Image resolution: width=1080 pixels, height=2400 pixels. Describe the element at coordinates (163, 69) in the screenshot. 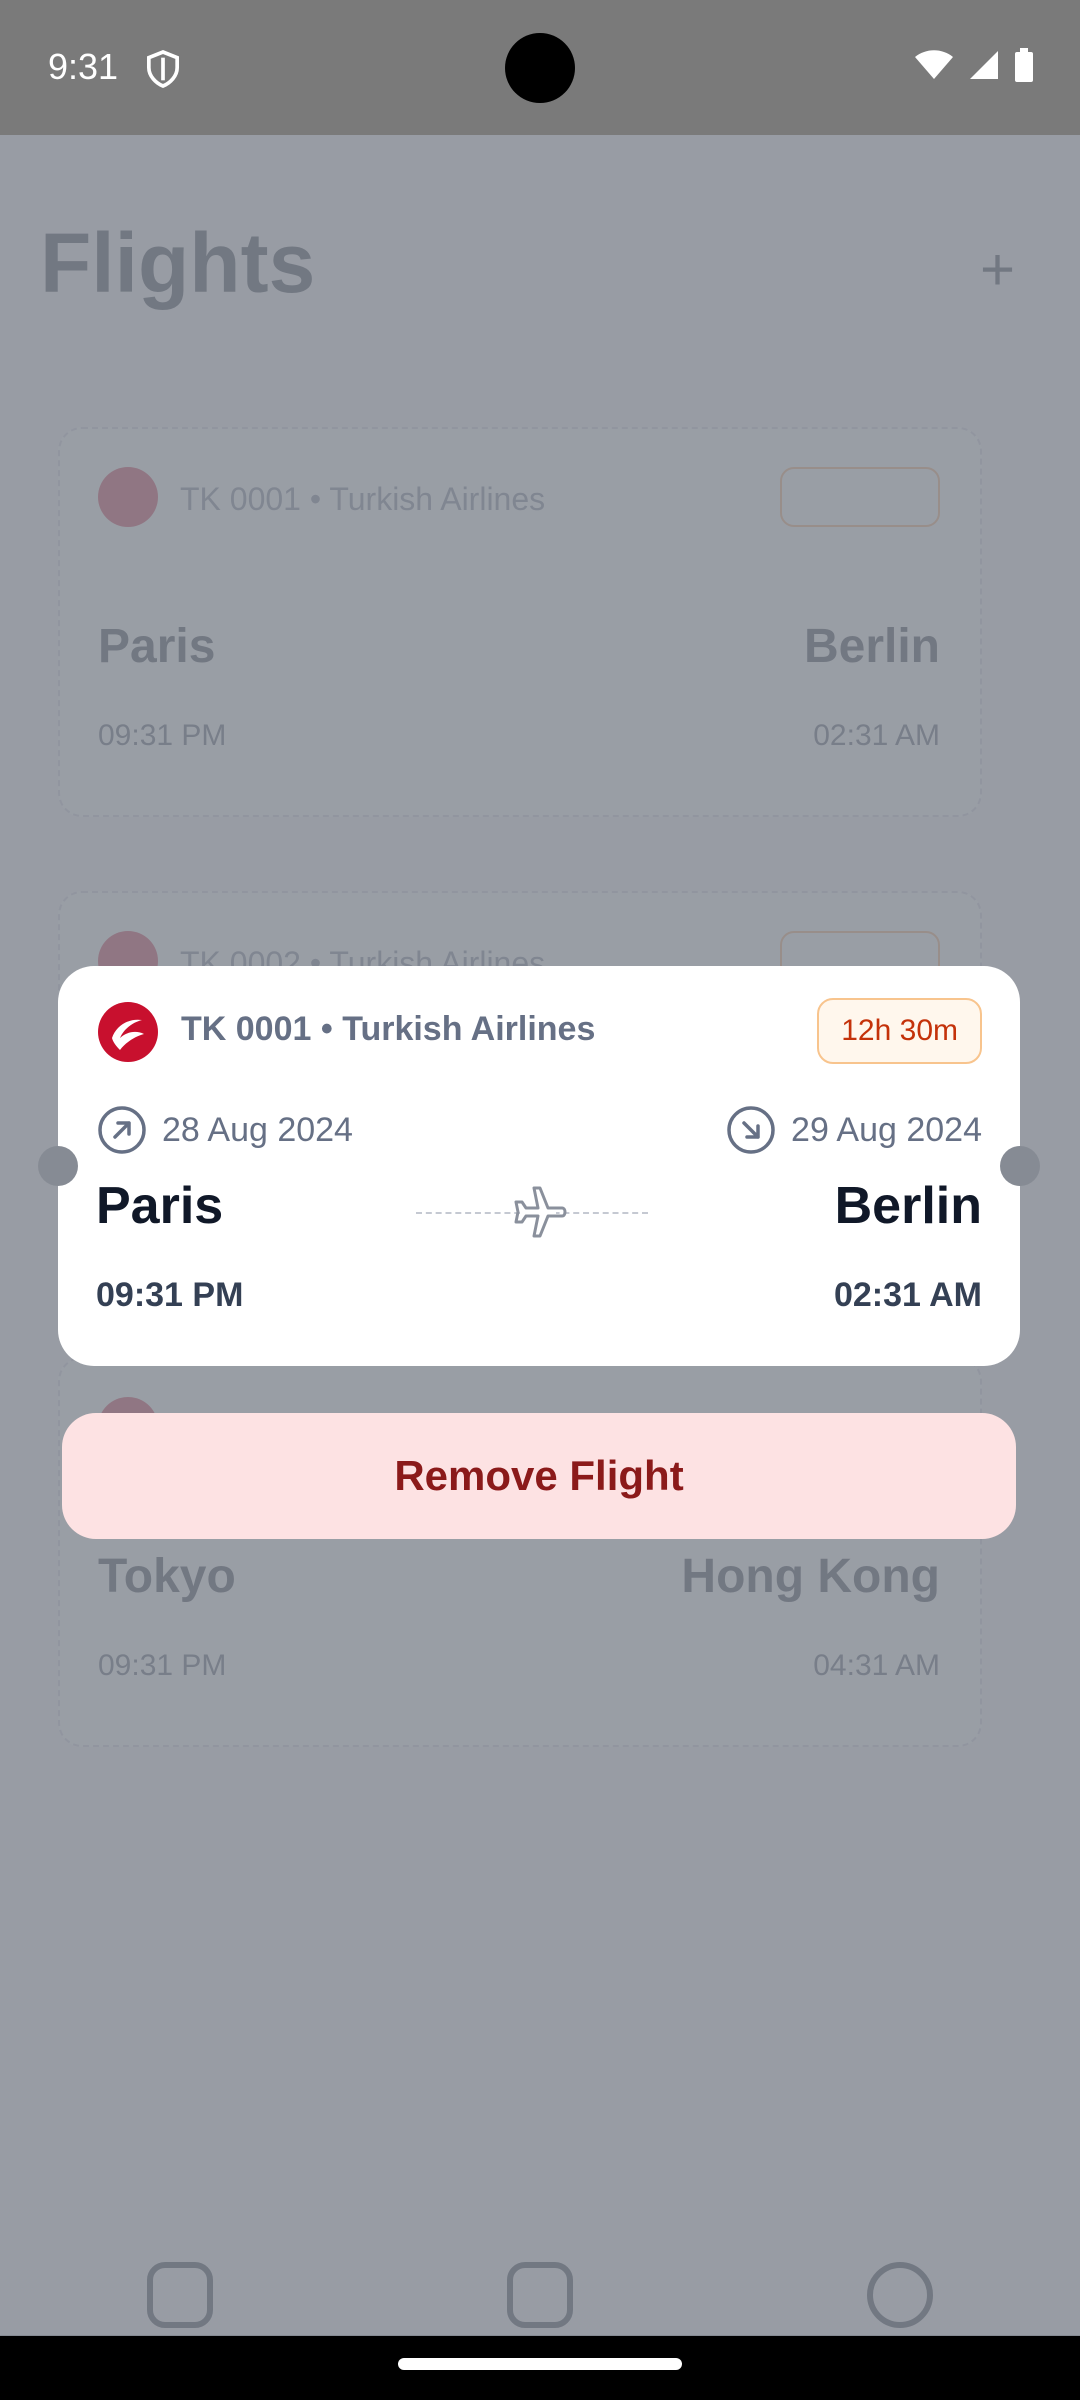

I see `shield-icon` at that location.